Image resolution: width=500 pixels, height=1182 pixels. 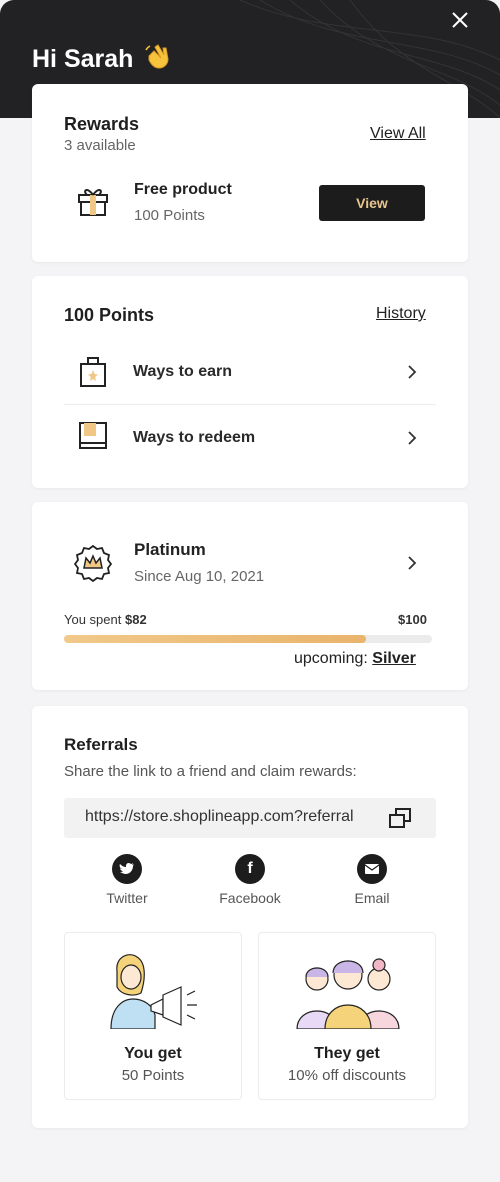 I want to click on rewards-available: 3 available, so click(x=100, y=145).